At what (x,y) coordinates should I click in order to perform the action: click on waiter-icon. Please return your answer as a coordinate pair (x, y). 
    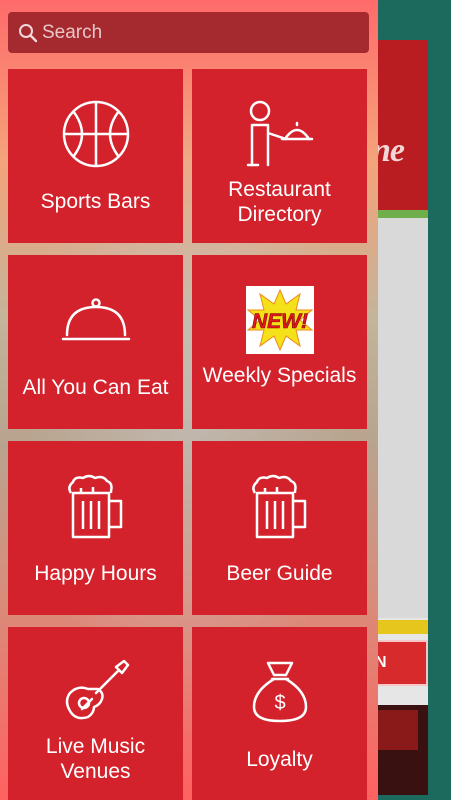
    Looking at the image, I should click on (279, 134).